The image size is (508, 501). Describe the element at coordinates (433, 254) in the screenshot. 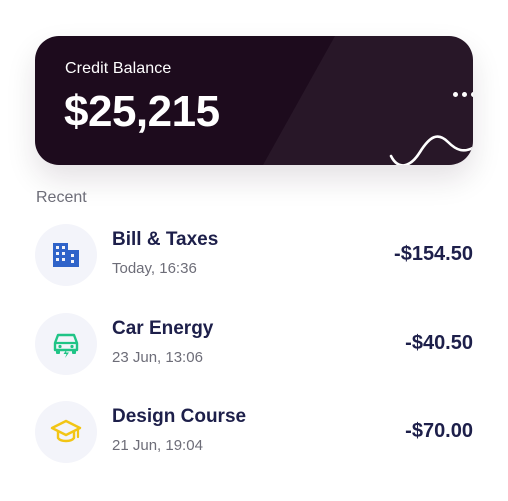

I see `transaction-amount: -$154.50` at that location.